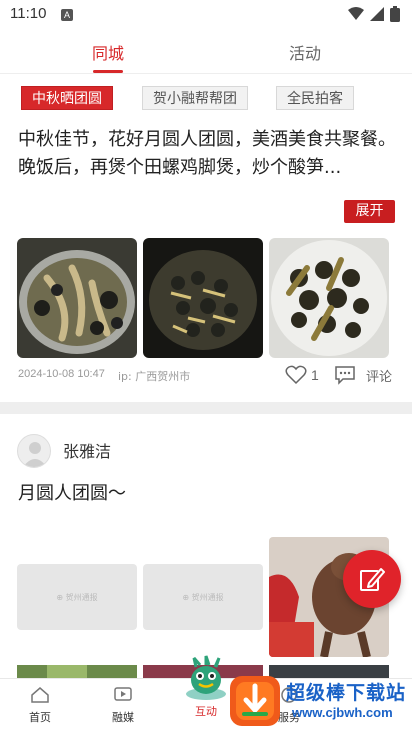 The width and height of the screenshot is (412, 732). What do you see at coordinates (34, 451) in the screenshot?
I see `avatar` at bounding box center [34, 451].